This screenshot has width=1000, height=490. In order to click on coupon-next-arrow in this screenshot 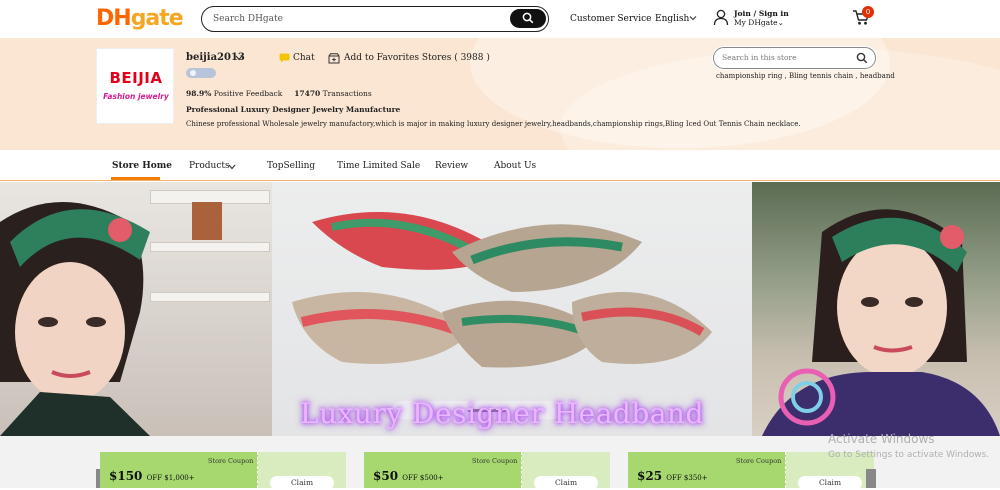, I will do `click(871, 478)`.